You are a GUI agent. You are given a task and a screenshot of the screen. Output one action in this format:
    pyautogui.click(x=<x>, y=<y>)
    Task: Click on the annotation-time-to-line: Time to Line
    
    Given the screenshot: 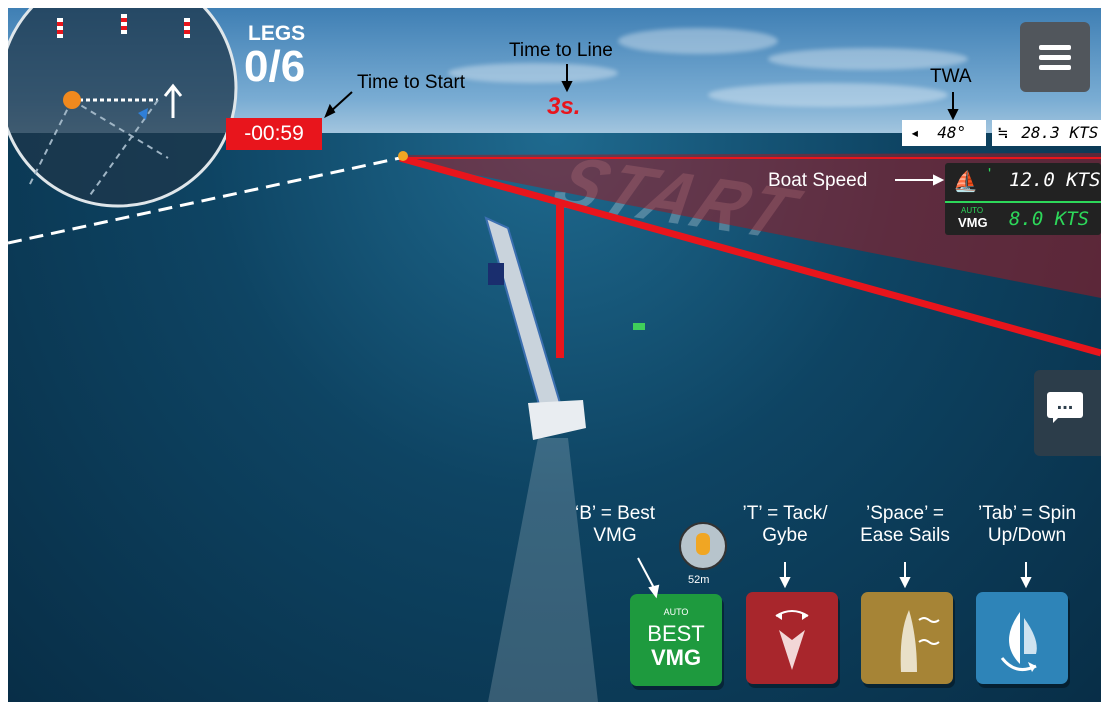 What is the action you would take?
    pyautogui.click(x=561, y=50)
    